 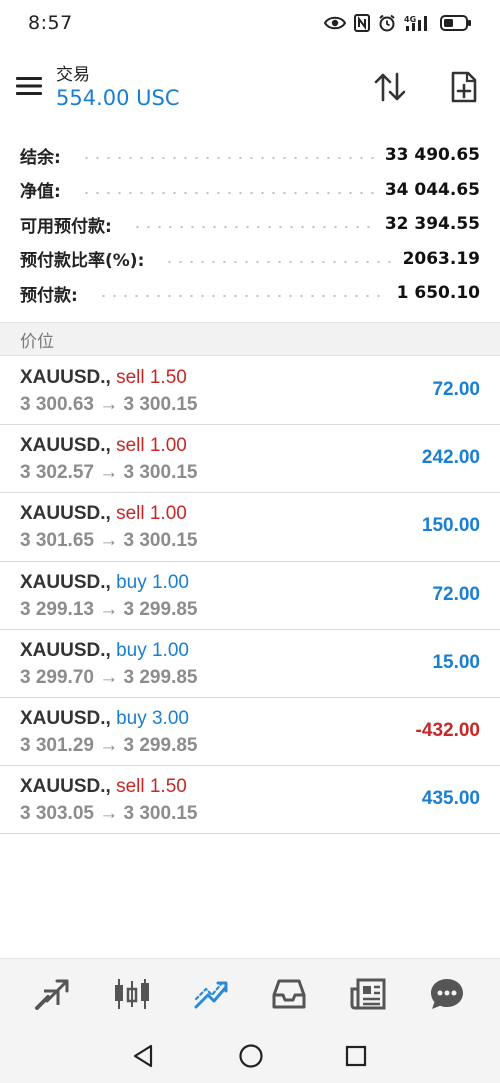 What do you see at coordinates (362, 23) in the screenshot?
I see `nfc-icon` at bounding box center [362, 23].